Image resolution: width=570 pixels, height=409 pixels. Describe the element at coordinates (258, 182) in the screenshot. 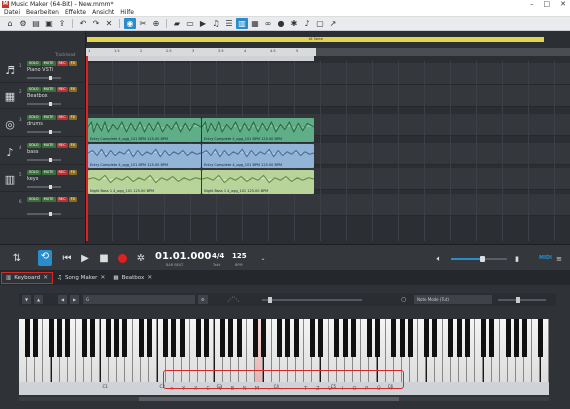

I see `audio-clip: Night Bass 1 4_ogg_101 125.00 BPM` at that location.